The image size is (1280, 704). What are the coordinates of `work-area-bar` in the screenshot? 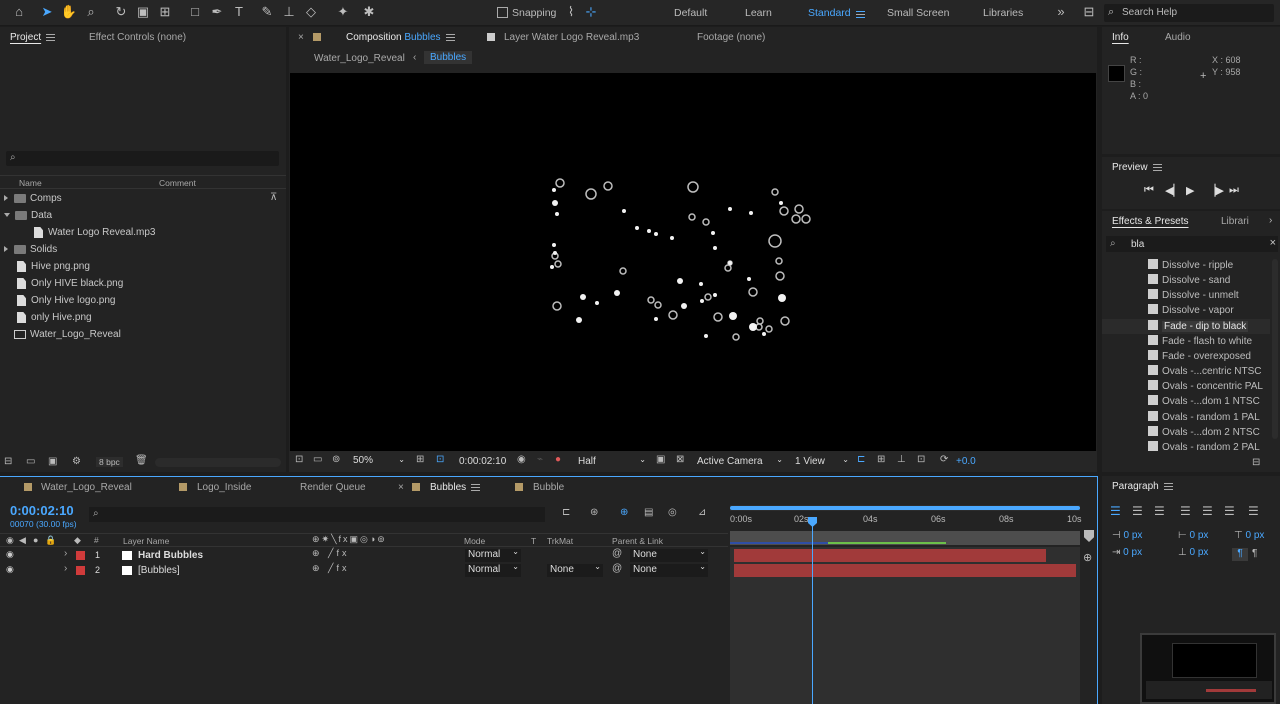 It's located at (905, 508).